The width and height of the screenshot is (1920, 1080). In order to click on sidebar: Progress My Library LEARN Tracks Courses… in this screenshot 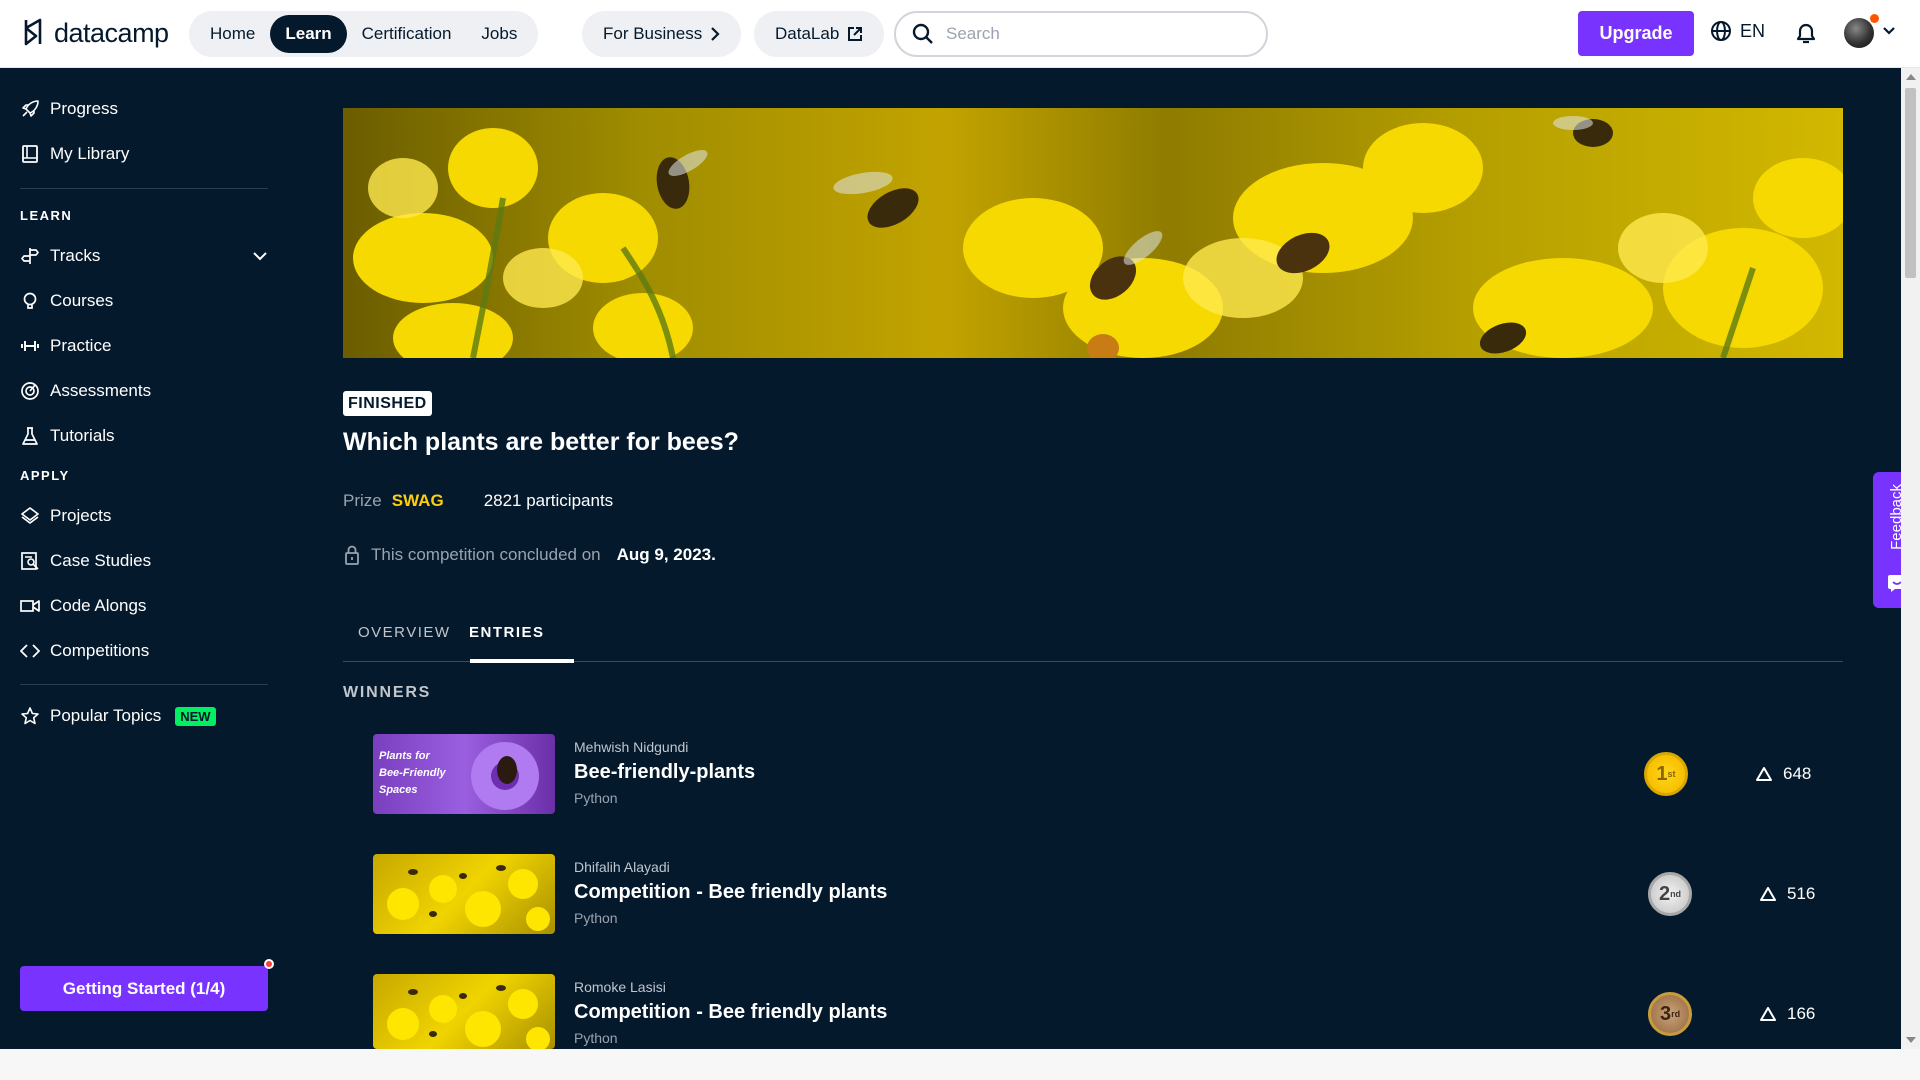, I will do `click(145, 558)`.